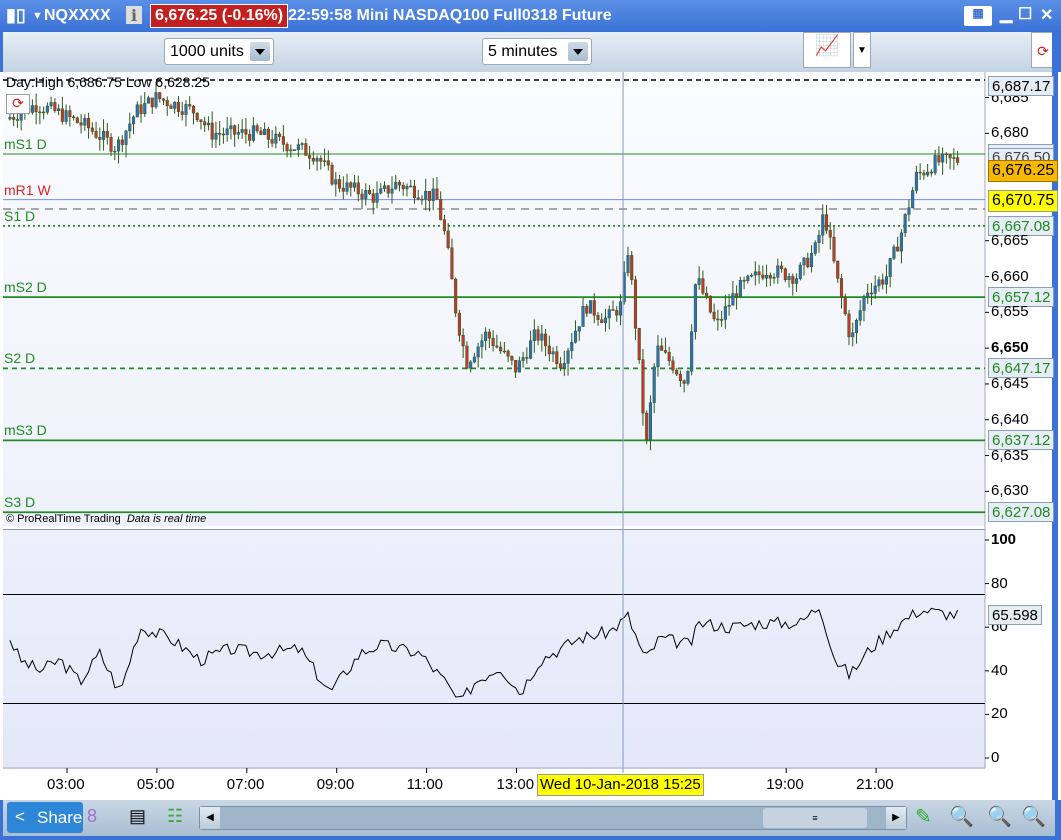  Describe the element at coordinates (515, 784) in the screenshot. I see `time-tick-label: 13:00` at that location.